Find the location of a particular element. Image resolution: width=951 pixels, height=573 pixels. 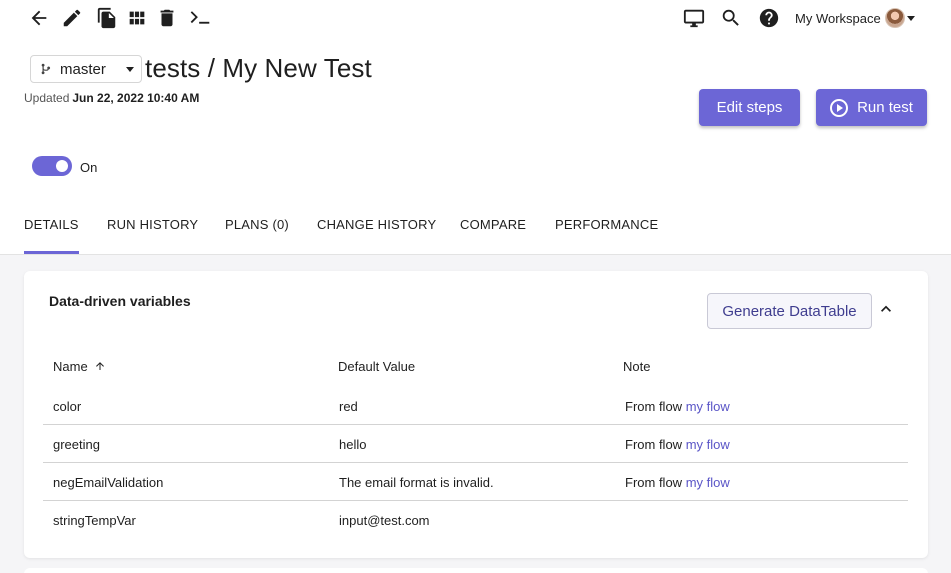

run-test-label: Run test is located at coordinates (885, 107).